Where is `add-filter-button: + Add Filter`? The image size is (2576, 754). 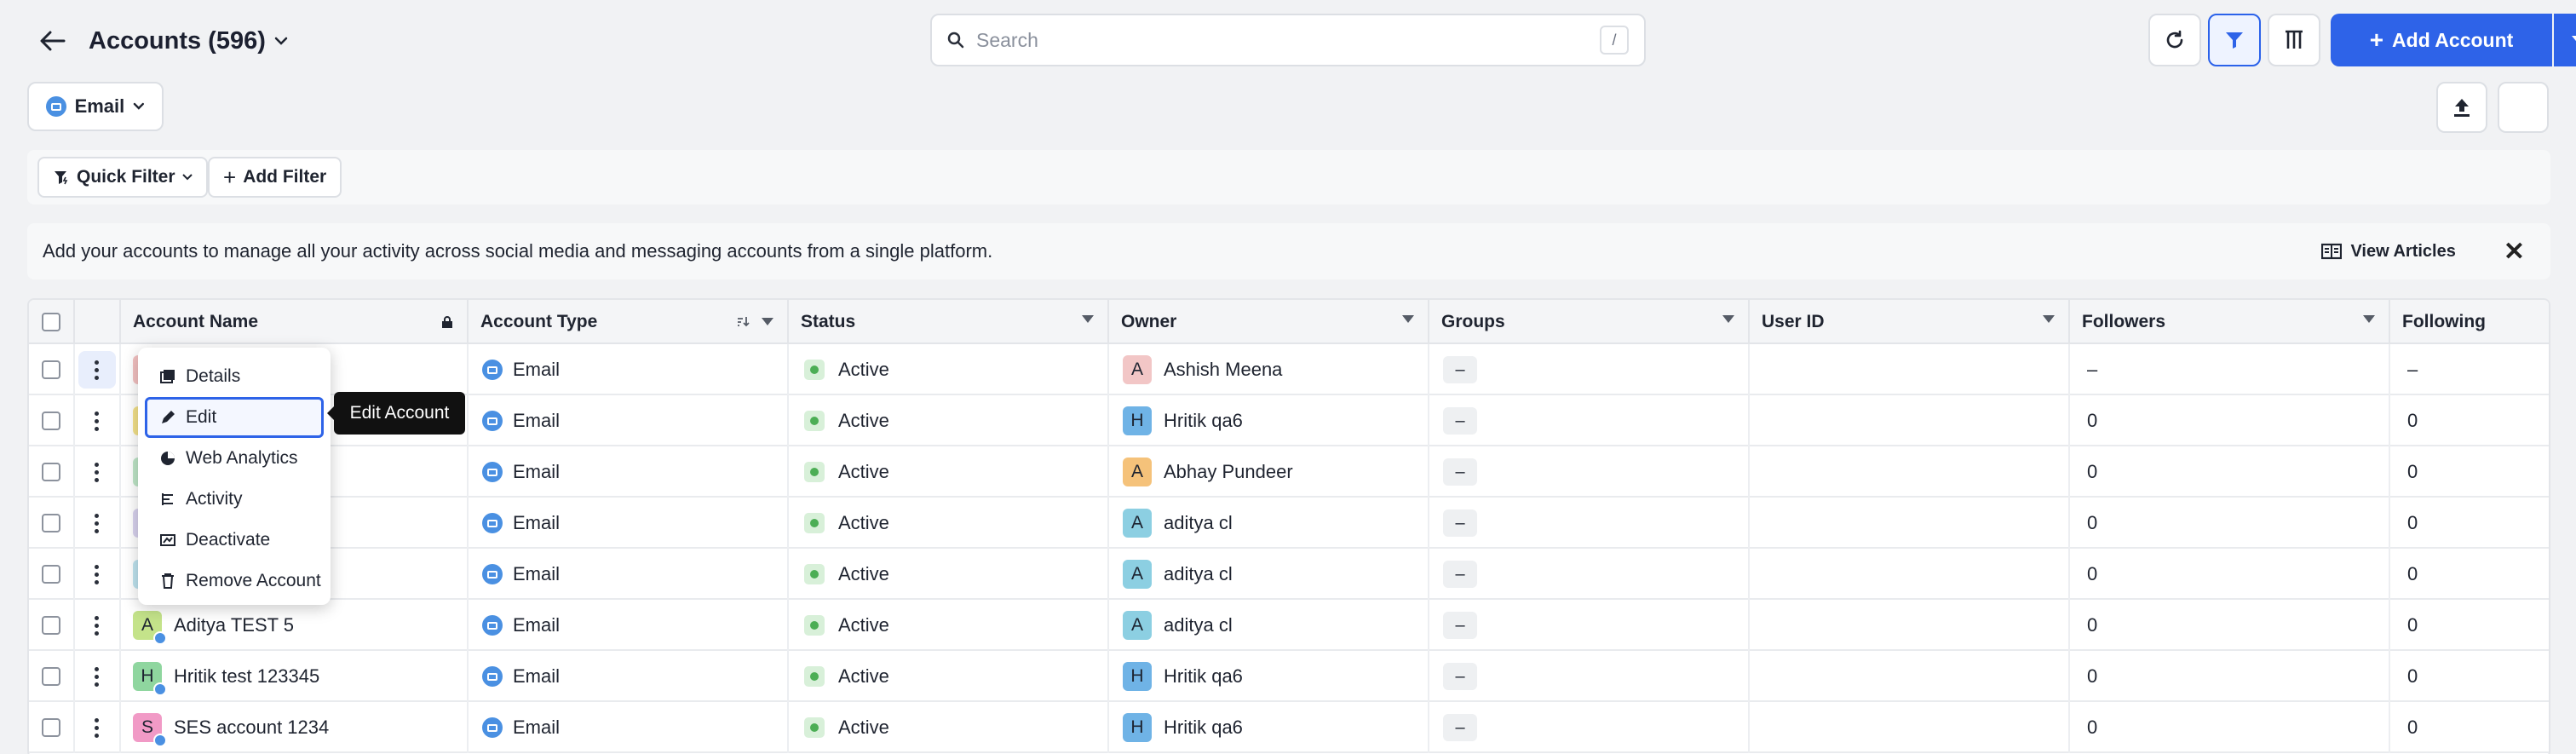
add-filter-button: + Add Filter is located at coordinates (275, 177).